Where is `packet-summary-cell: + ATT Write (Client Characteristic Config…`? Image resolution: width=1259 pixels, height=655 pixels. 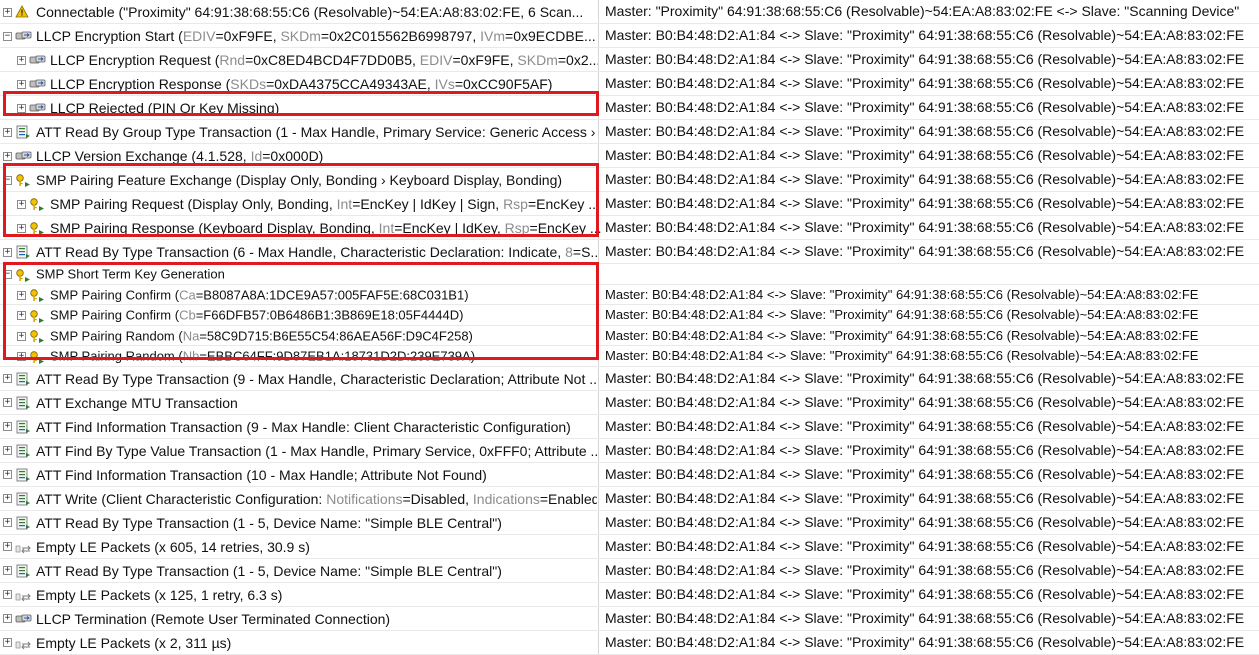 packet-summary-cell: + ATT Write (Client Characteristic Config… is located at coordinates (298, 498).